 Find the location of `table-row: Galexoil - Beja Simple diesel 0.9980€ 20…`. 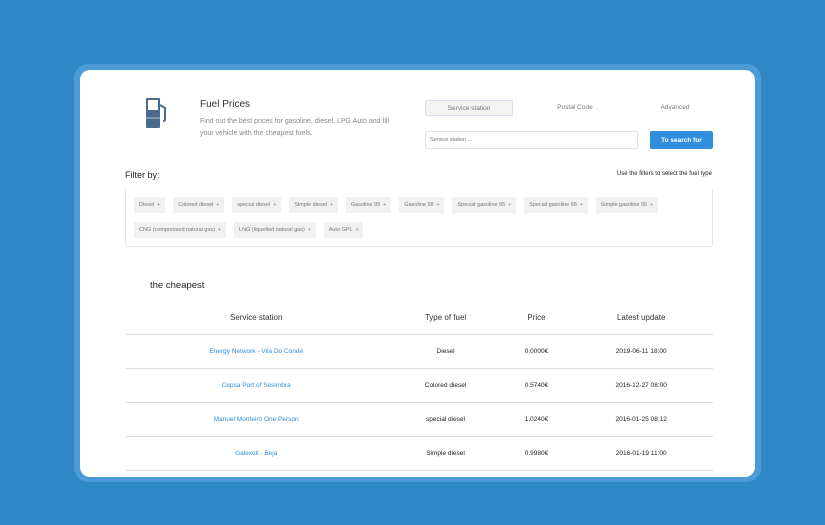

table-row: Galexoil - Beja Simple diesel 0.9980€ 20… is located at coordinates (419, 453).